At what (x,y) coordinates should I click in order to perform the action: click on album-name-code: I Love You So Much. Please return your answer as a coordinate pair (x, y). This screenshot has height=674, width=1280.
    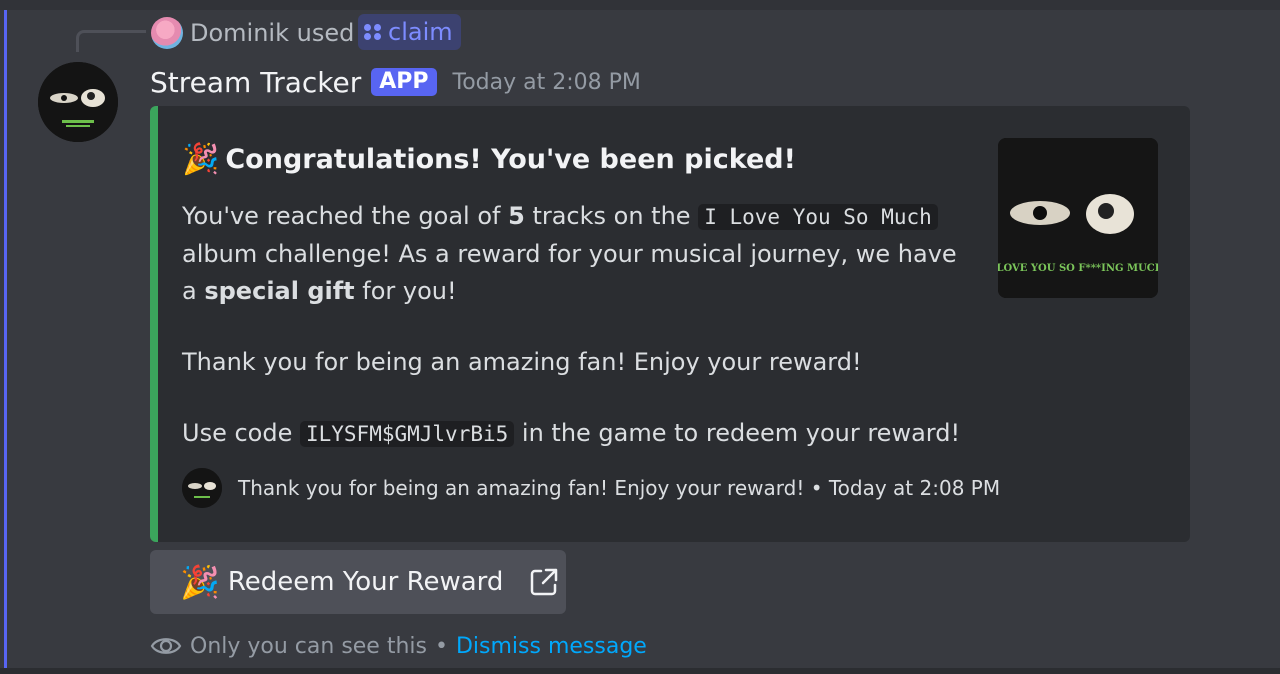
    Looking at the image, I should click on (818, 217).